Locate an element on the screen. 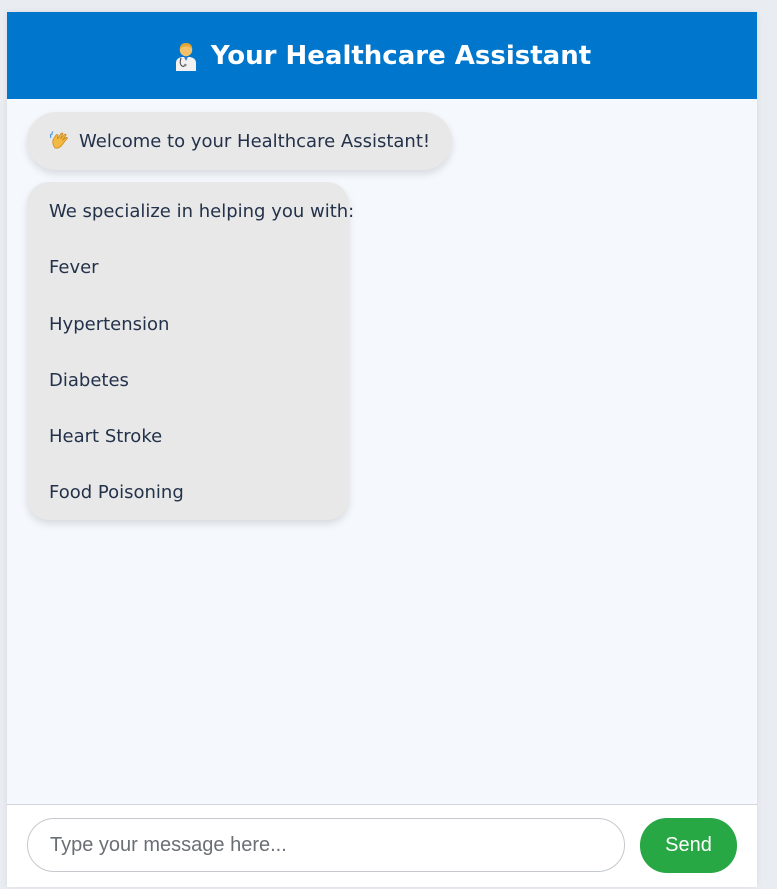 The width and height of the screenshot is (777, 889). message-composer: Send is located at coordinates (382, 845).